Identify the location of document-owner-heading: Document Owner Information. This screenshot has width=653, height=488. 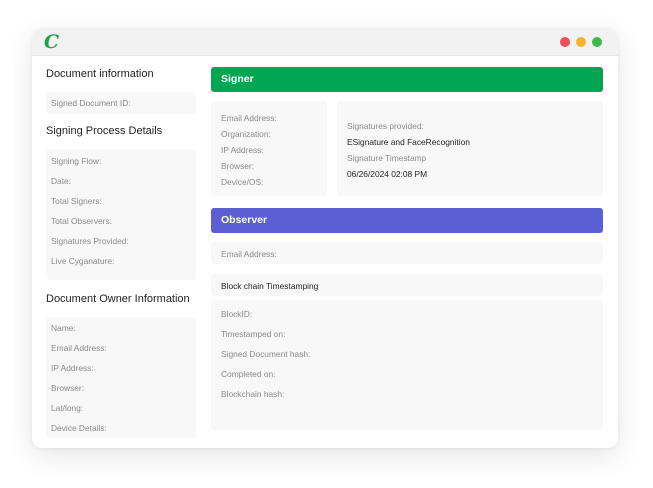
(118, 299).